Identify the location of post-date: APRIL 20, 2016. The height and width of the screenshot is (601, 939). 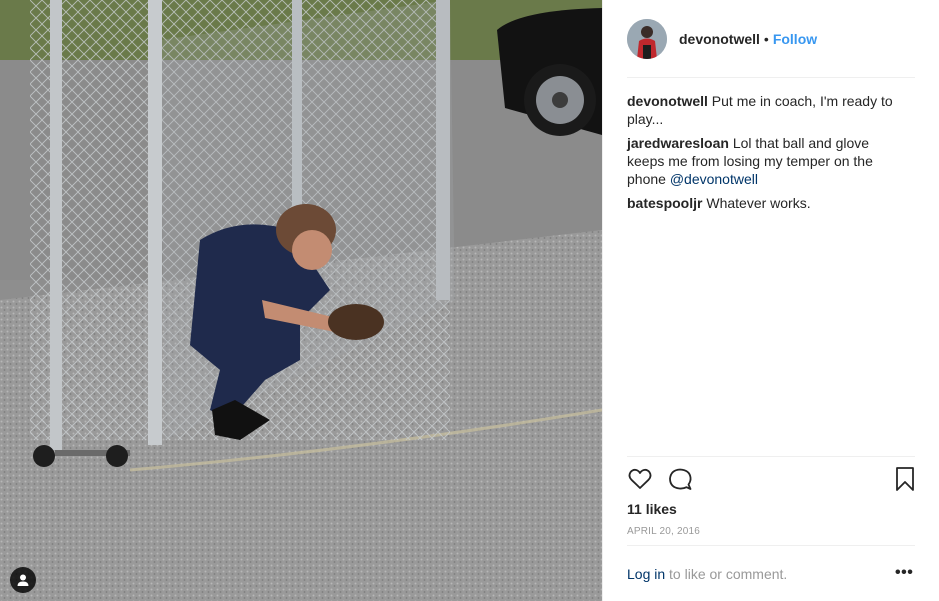
(663, 531).